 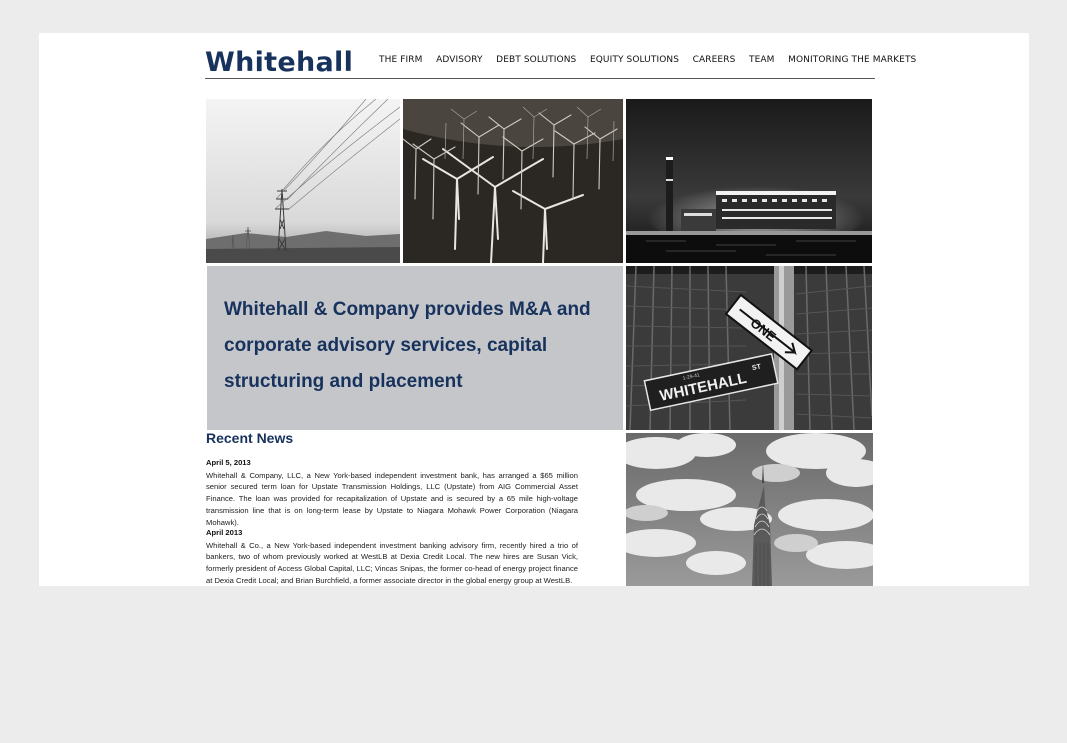 I want to click on nav-item-equity-solutions: EQUITY SOLUTIONS, so click(x=634, y=60).